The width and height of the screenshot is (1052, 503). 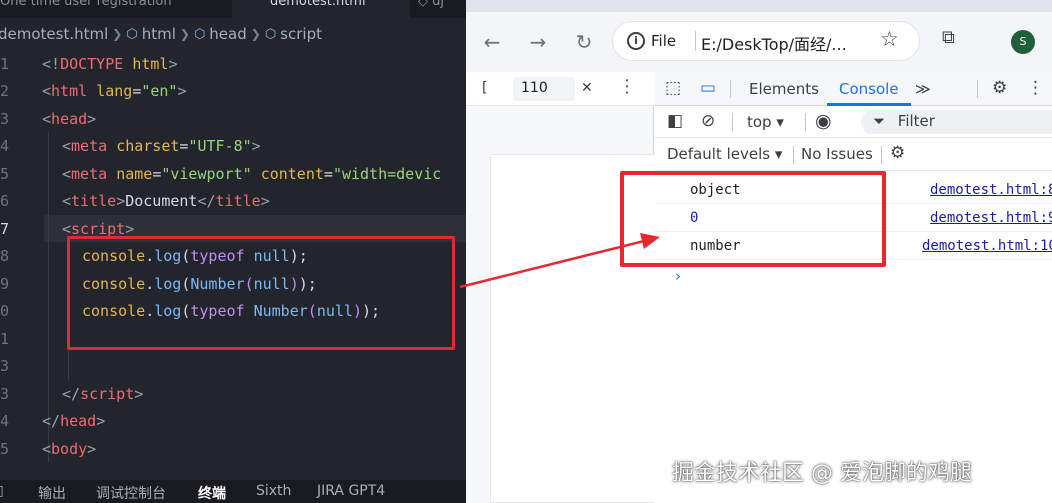 What do you see at coordinates (1023, 42) in the screenshot?
I see `profile-avatar: S` at bounding box center [1023, 42].